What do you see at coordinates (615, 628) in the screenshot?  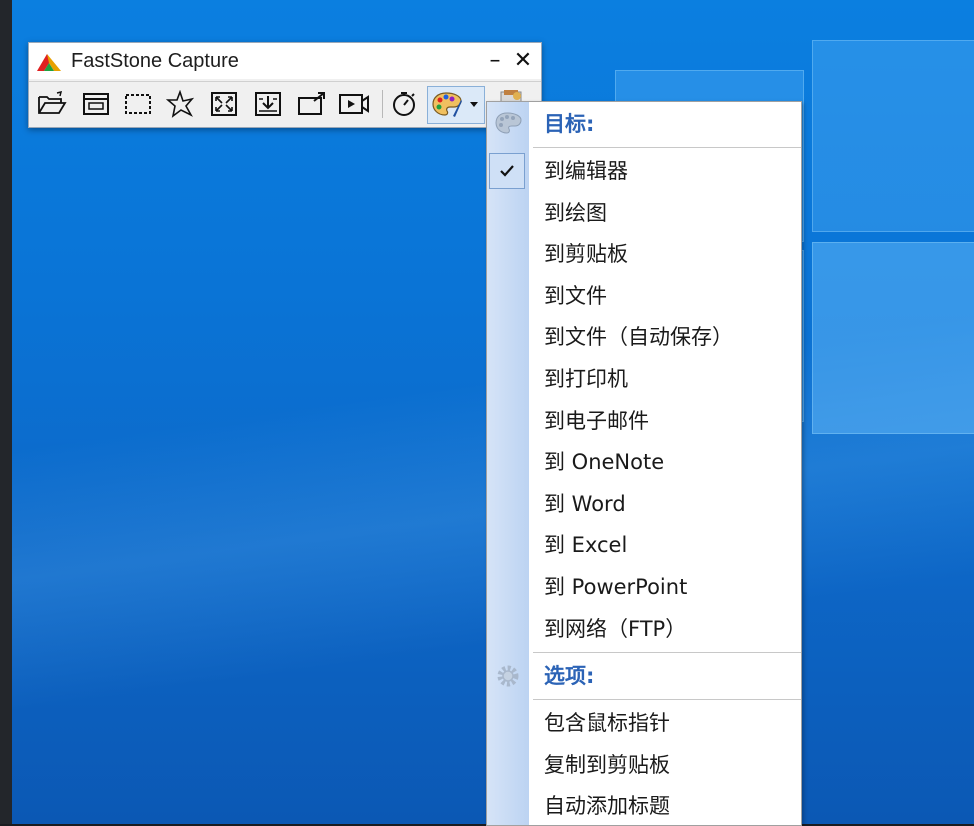 I see `menu-item-label: 到网络（FTP）` at bounding box center [615, 628].